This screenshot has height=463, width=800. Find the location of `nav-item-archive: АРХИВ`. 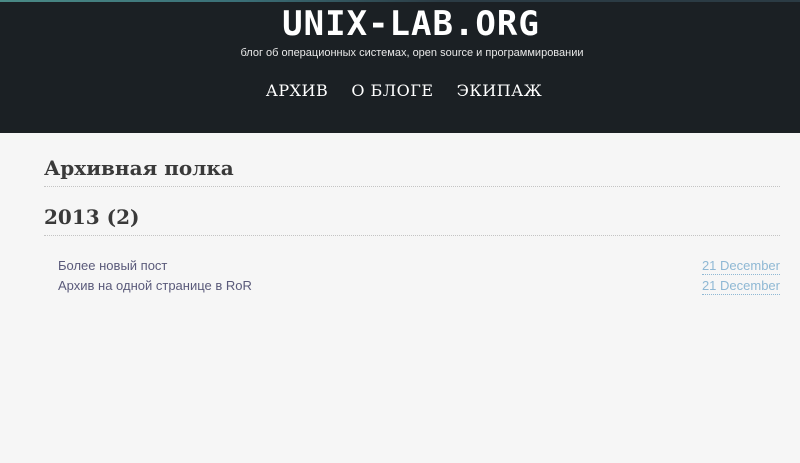

nav-item-archive: АРХИВ is located at coordinates (297, 90).